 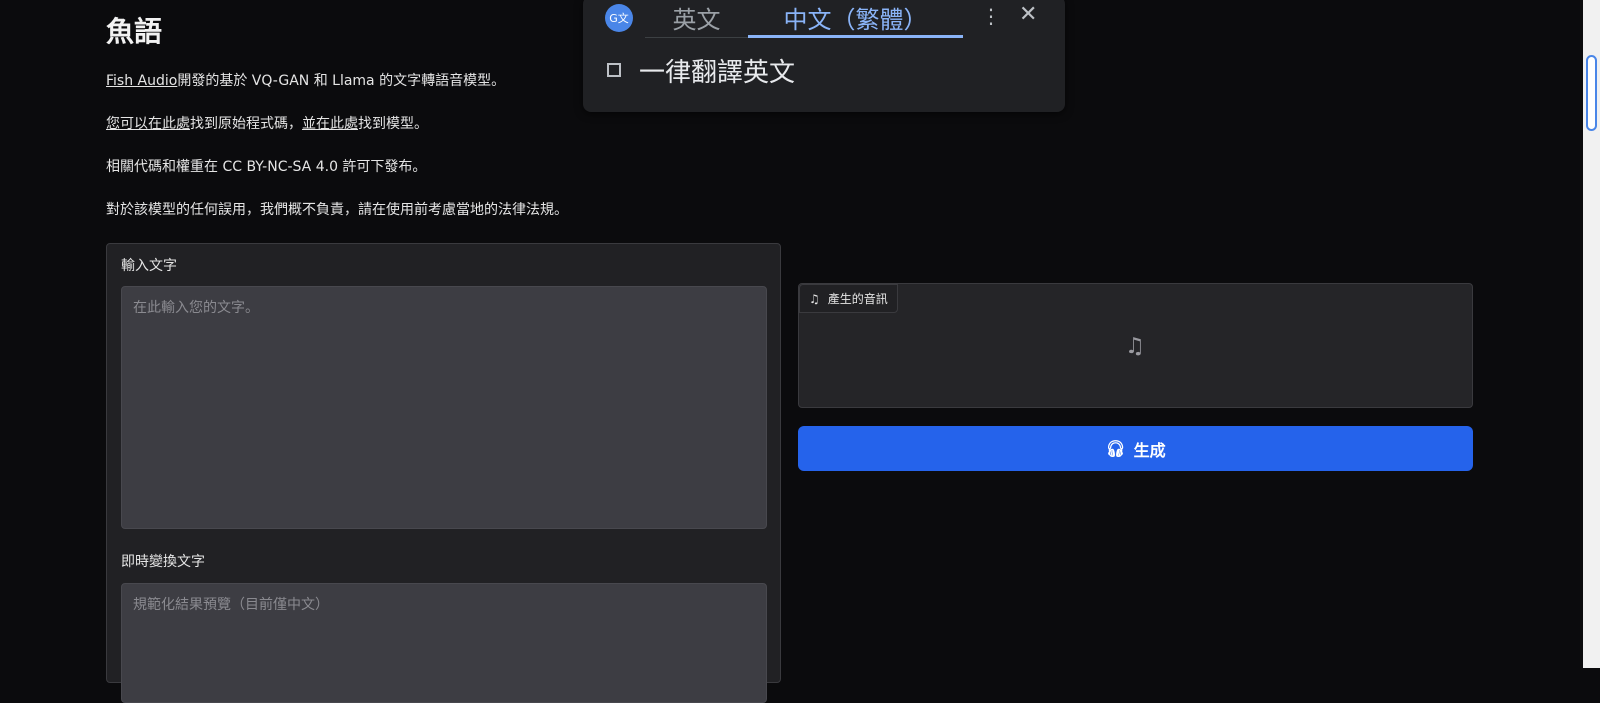 I want to click on normalized-text-output: 規範化結果預覽（目前僅中文）, so click(x=444, y=643).